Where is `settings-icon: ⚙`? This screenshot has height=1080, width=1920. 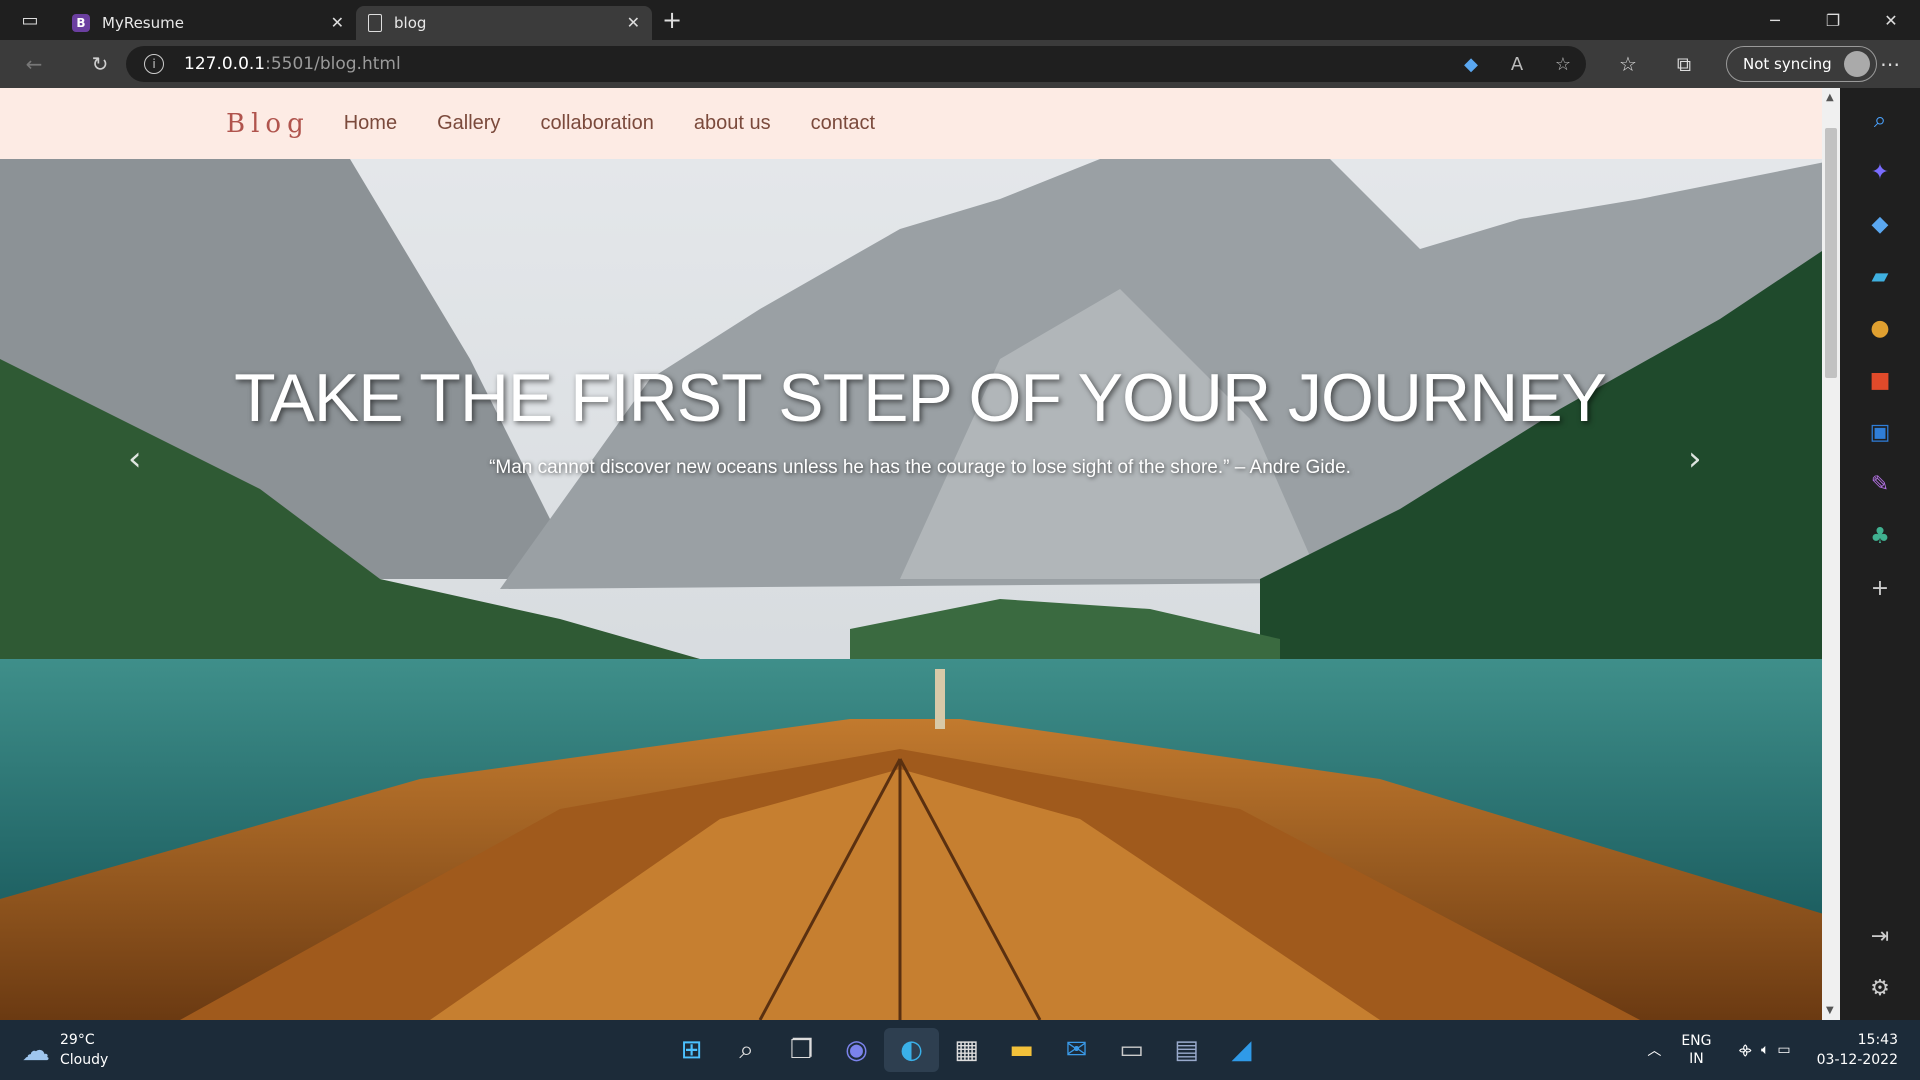
settings-icon: ⚙ is located at coordinates (1880, 988).